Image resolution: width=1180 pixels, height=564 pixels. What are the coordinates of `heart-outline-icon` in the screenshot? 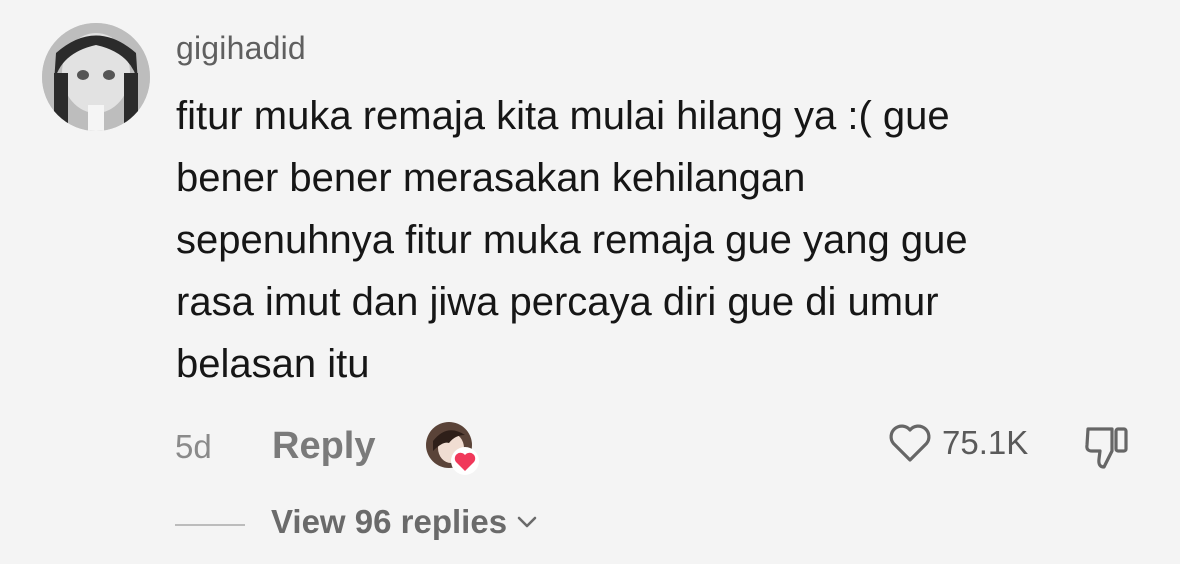 It's located at (910, 443).